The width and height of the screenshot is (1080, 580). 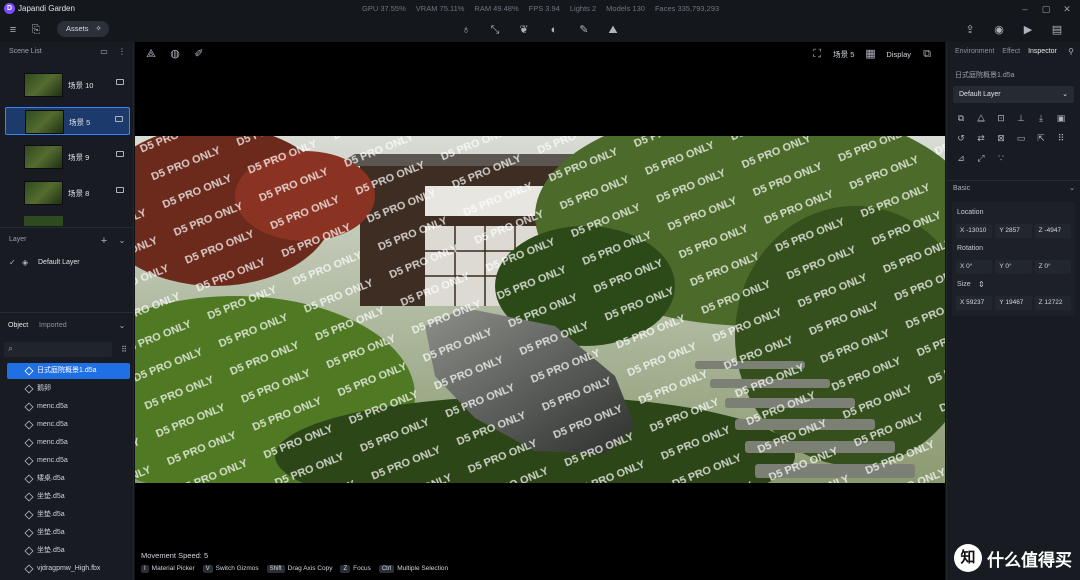 I want to click on share-icon: ⇪, so click(x=970, y=30).